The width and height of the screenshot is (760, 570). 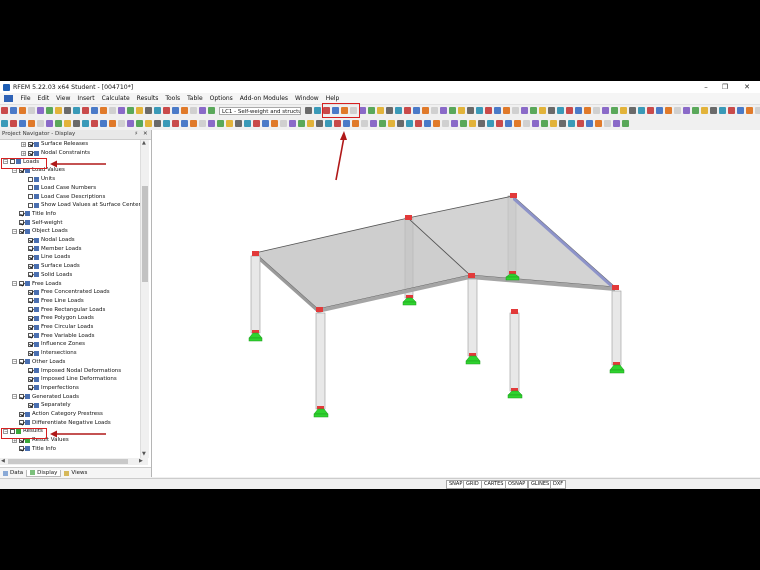 I want to click on tree-item: Separately, so click(x=46, y=405).